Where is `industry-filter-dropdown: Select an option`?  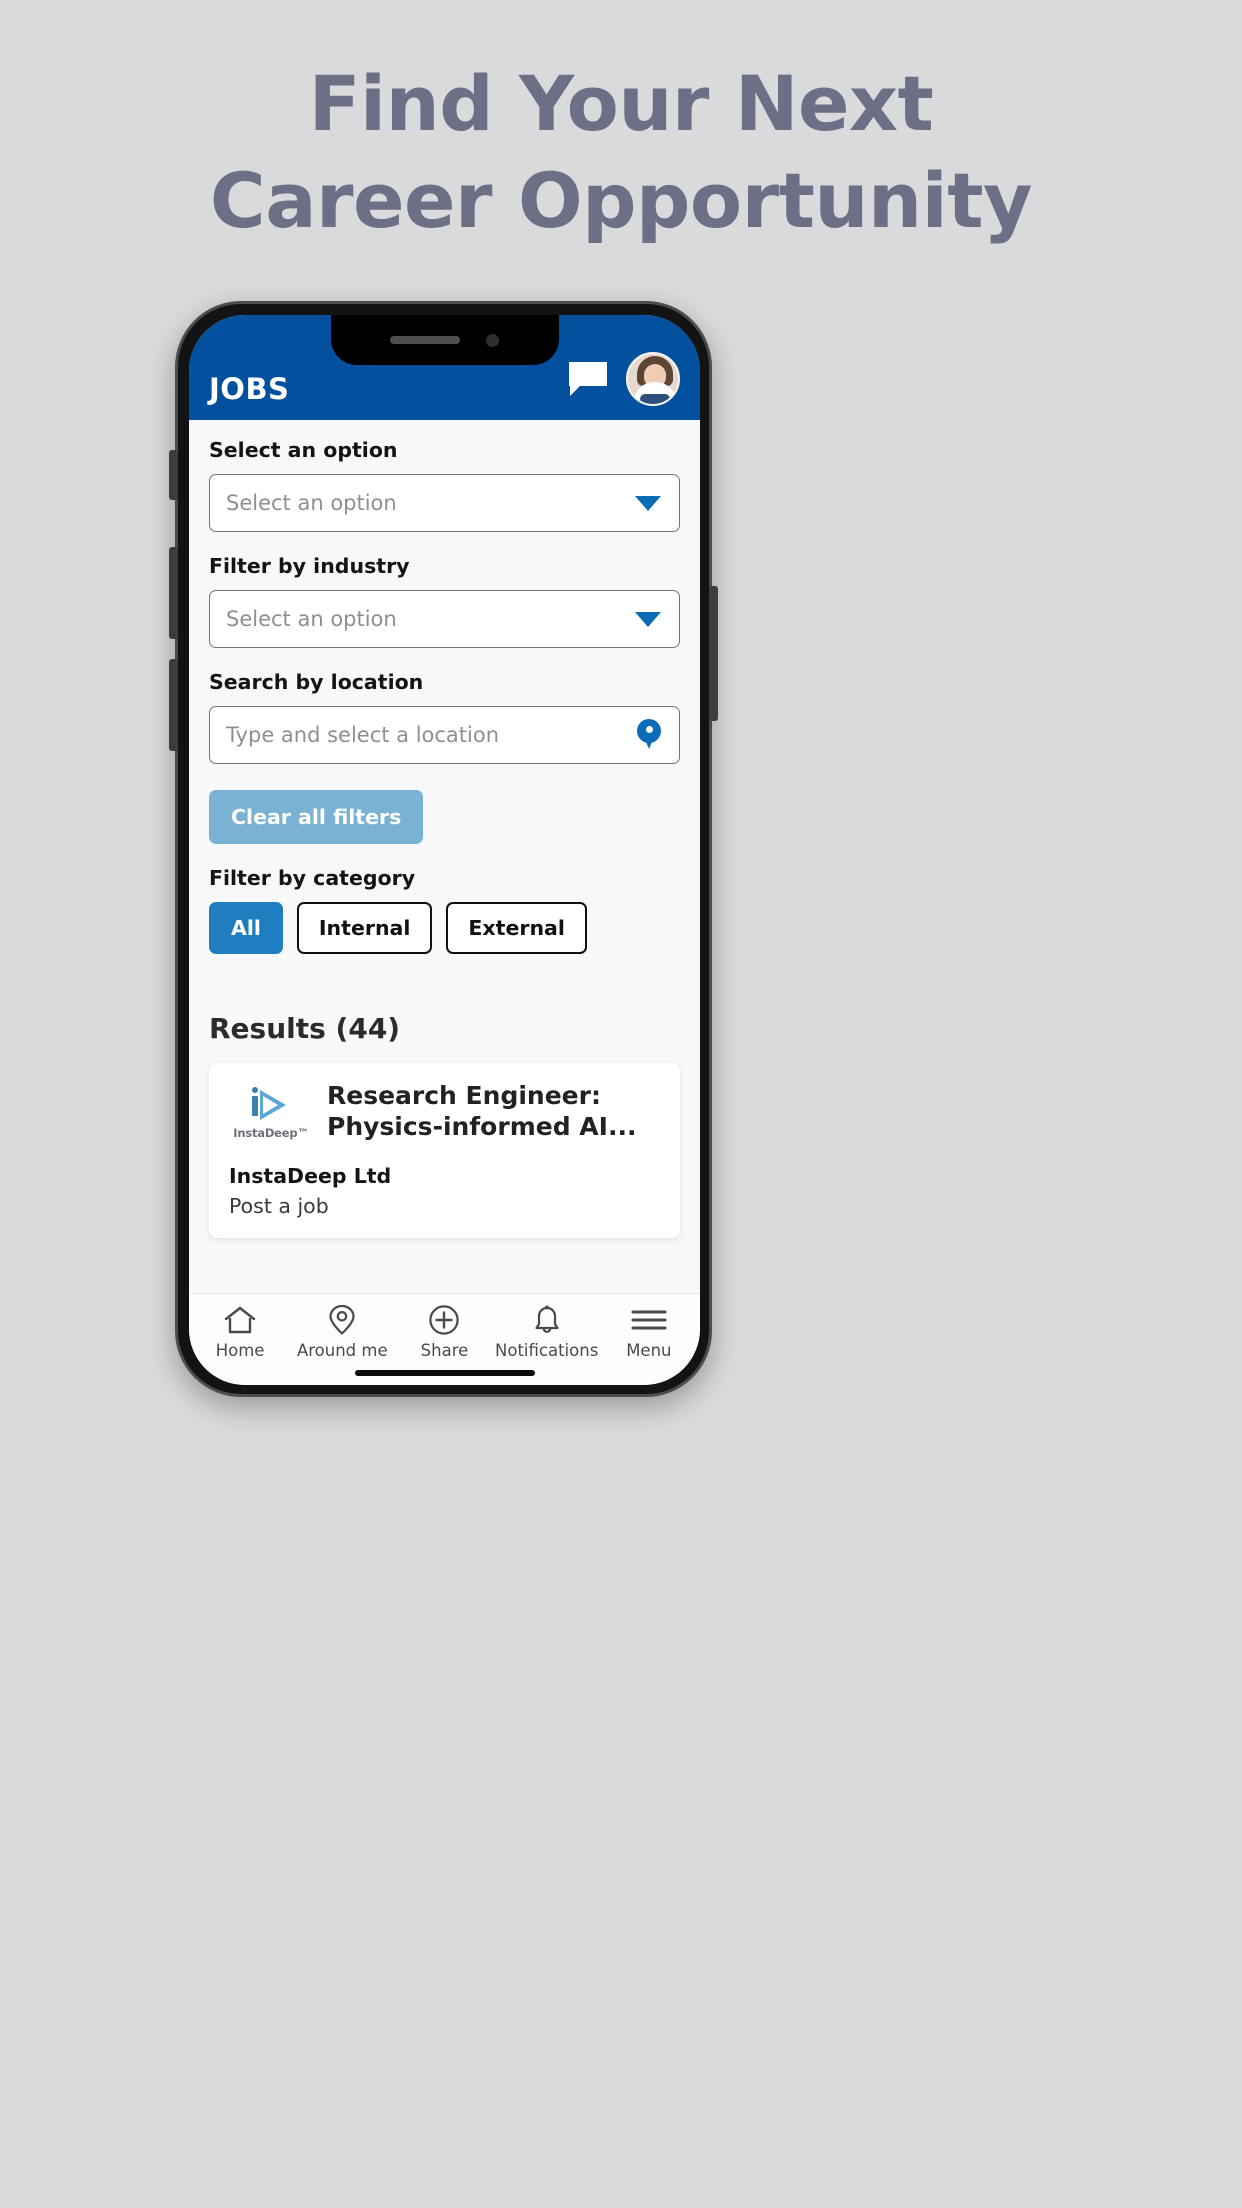 industry-filter-dropdown: Select an option is located at coordinates (444, 619).